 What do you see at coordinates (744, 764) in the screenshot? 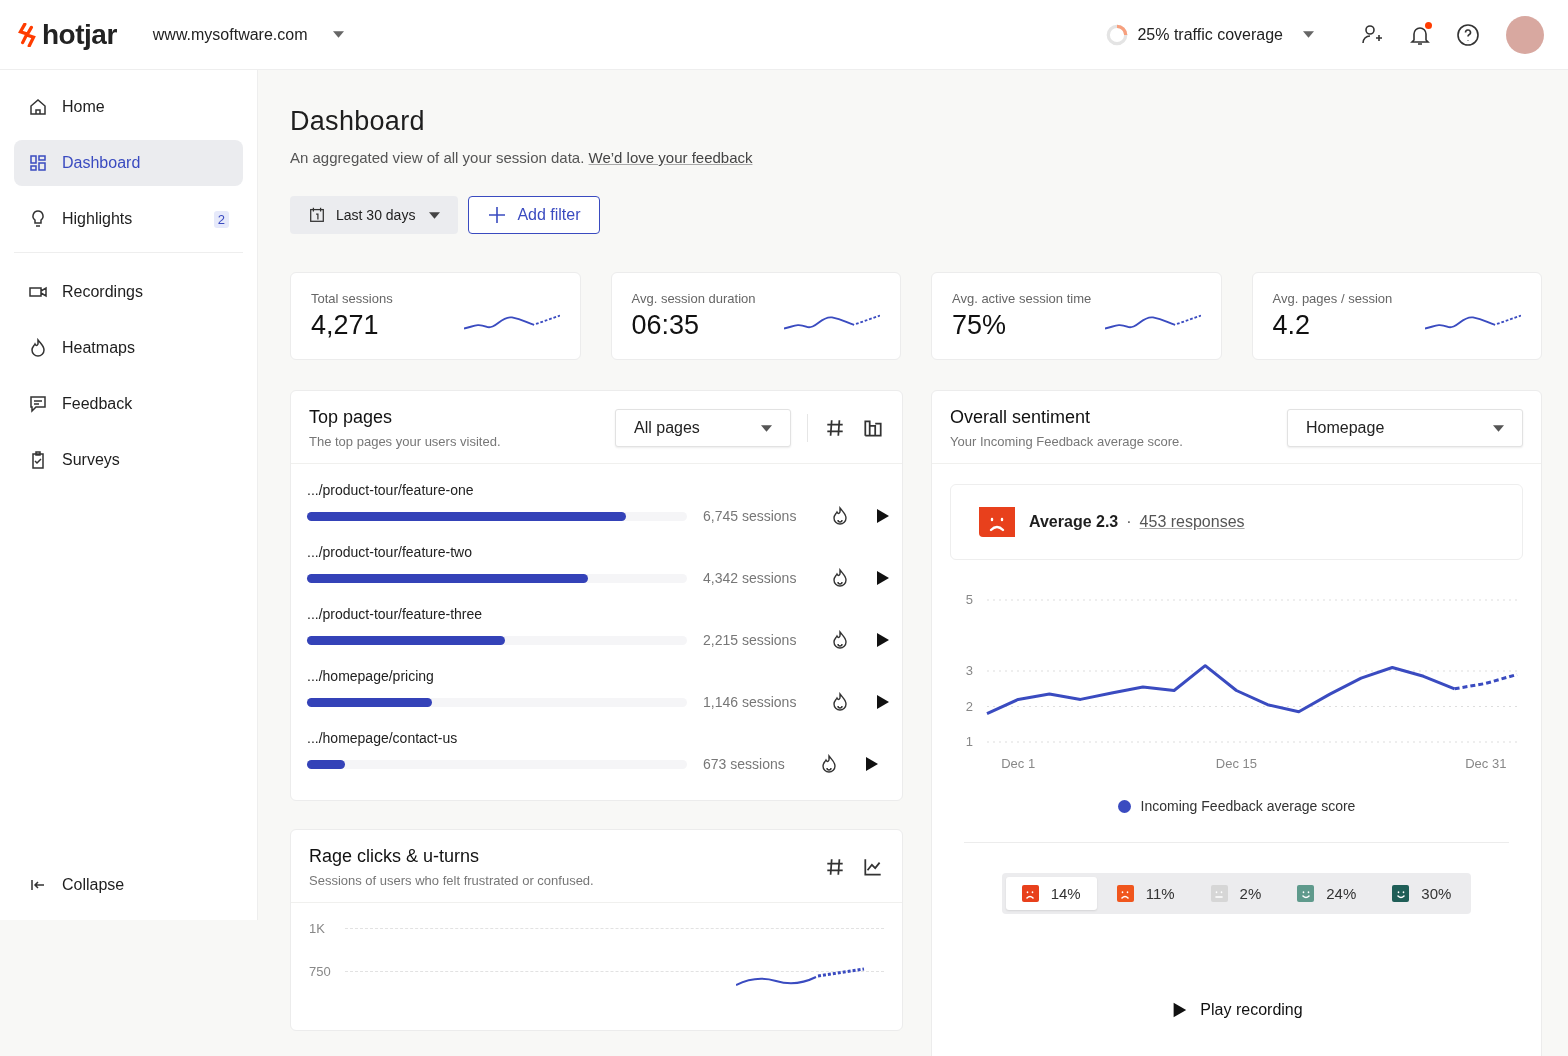
I see `session-count: 673 sessions` at bounding box center [744, 764].